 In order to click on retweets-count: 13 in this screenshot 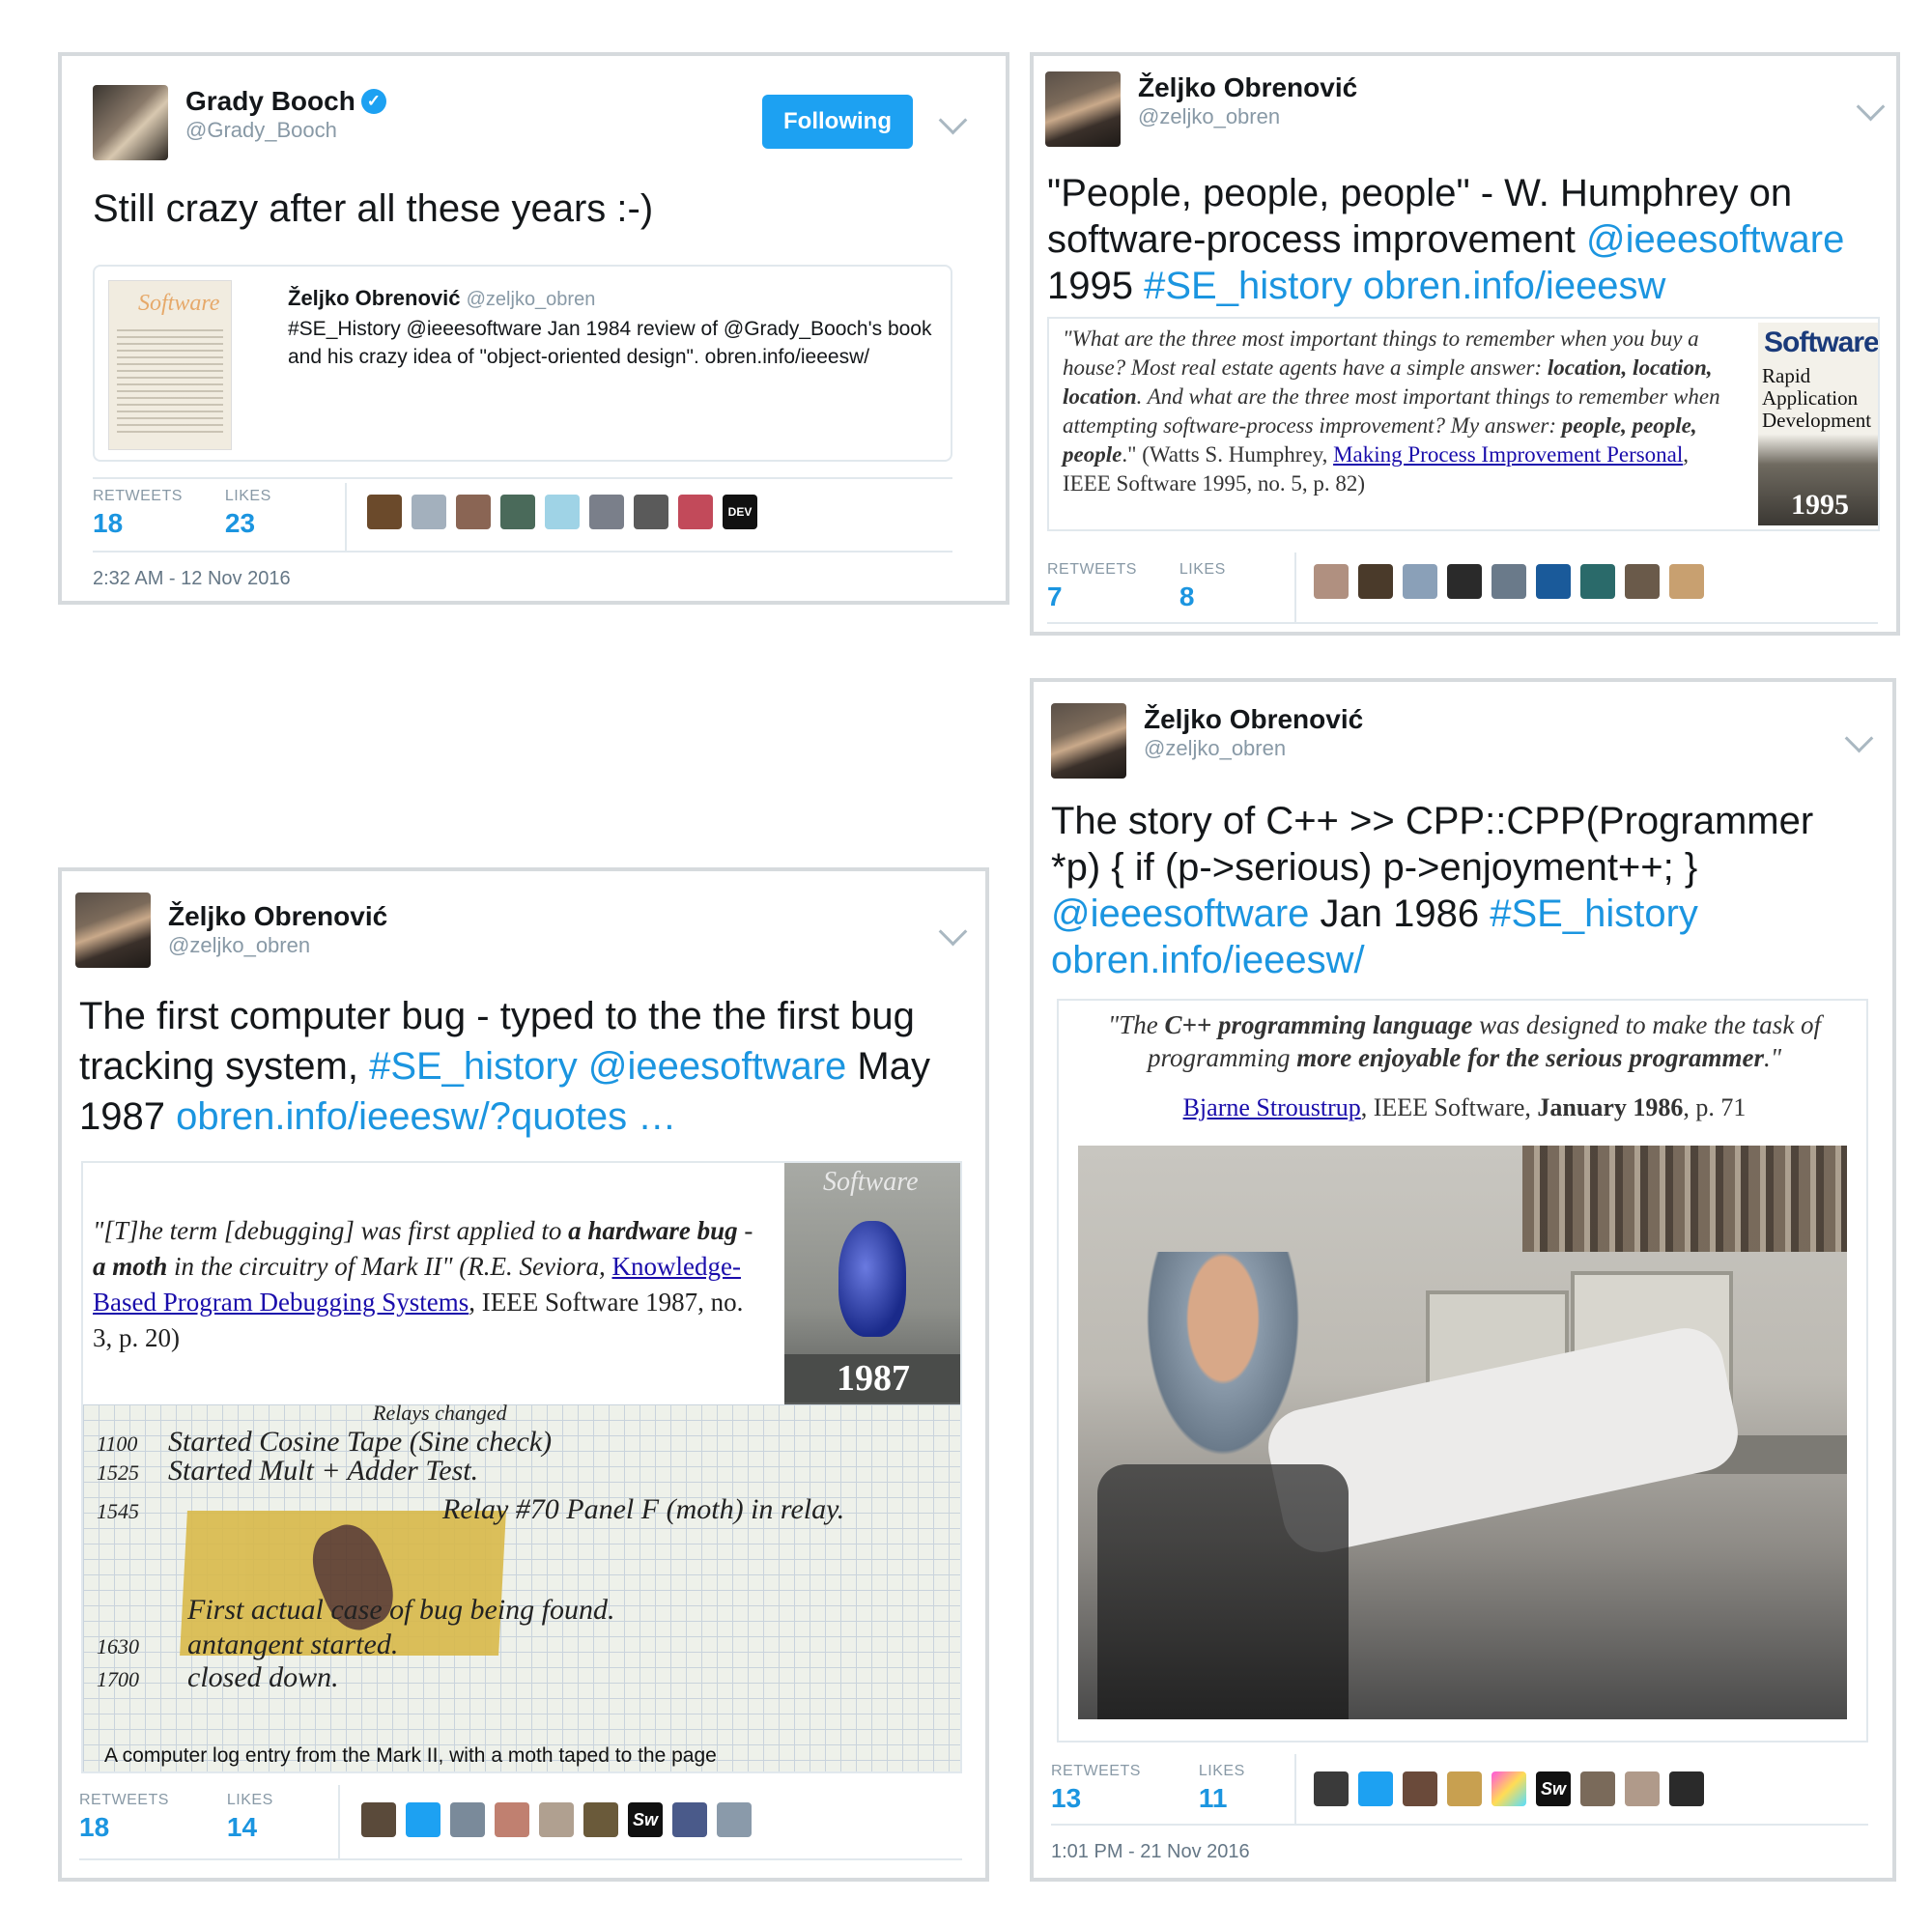, I will do `click(1096, 1798)`.